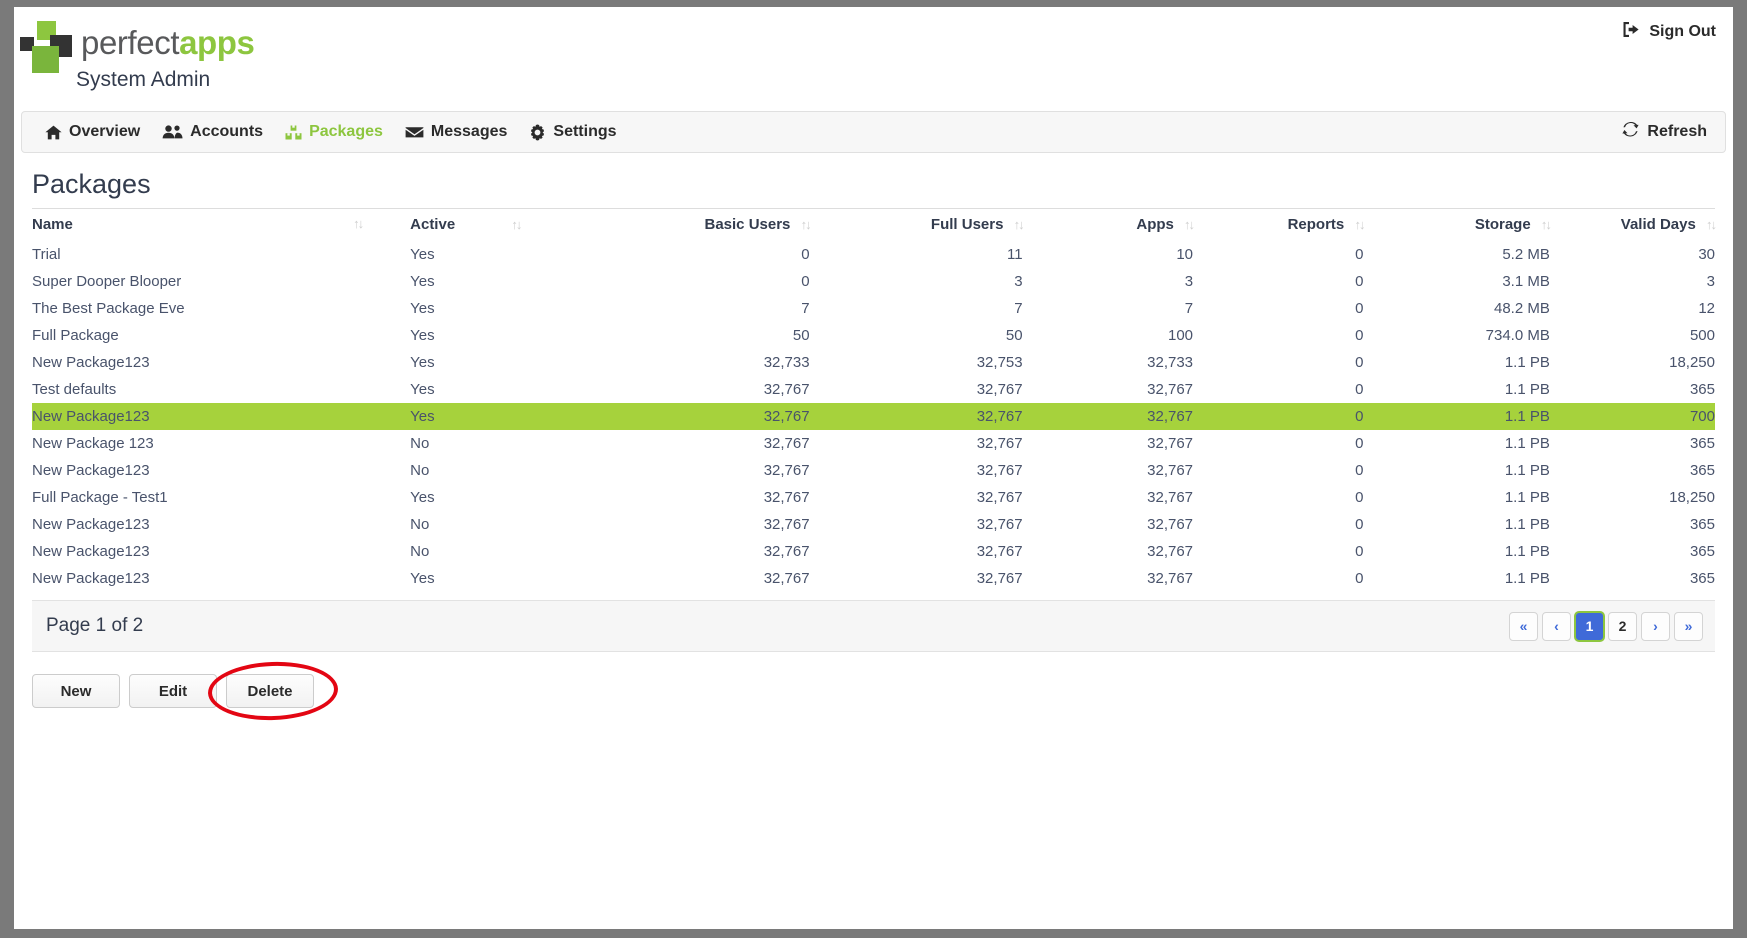 Image resolution: width=1747 pixels, height=938 pixels. Describe the element at coordinates (168, 42) in the screenshot. I see `logo-wordmark: perfectapps` at that location.